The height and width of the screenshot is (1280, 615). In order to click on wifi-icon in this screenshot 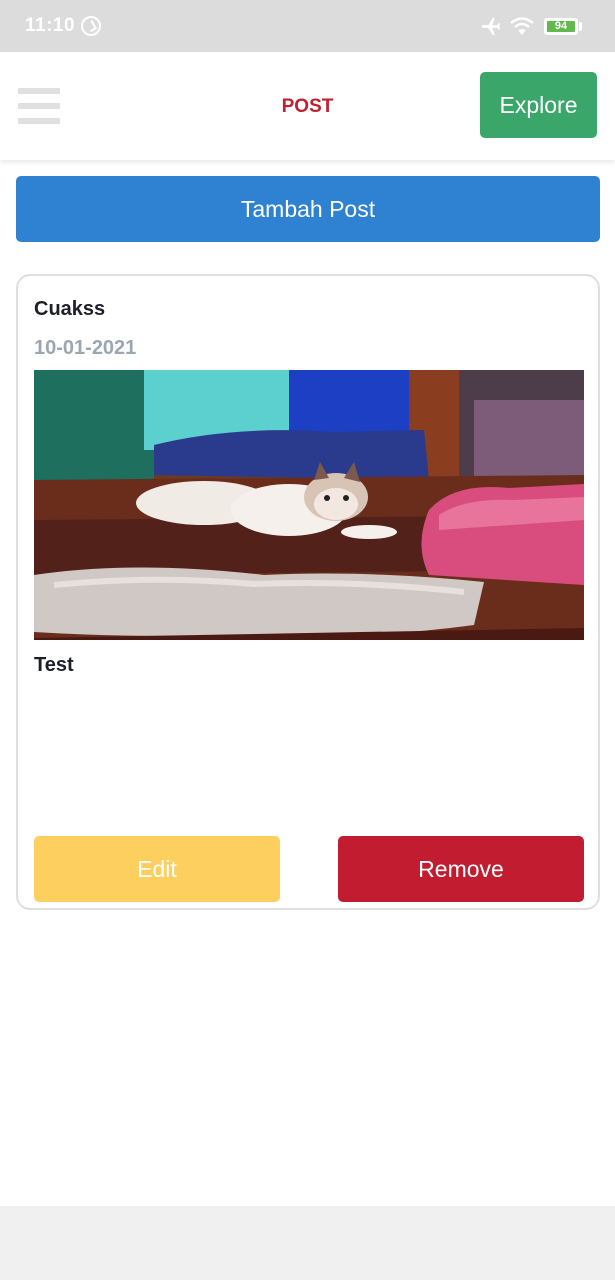, I will do `click(522, 26)`.